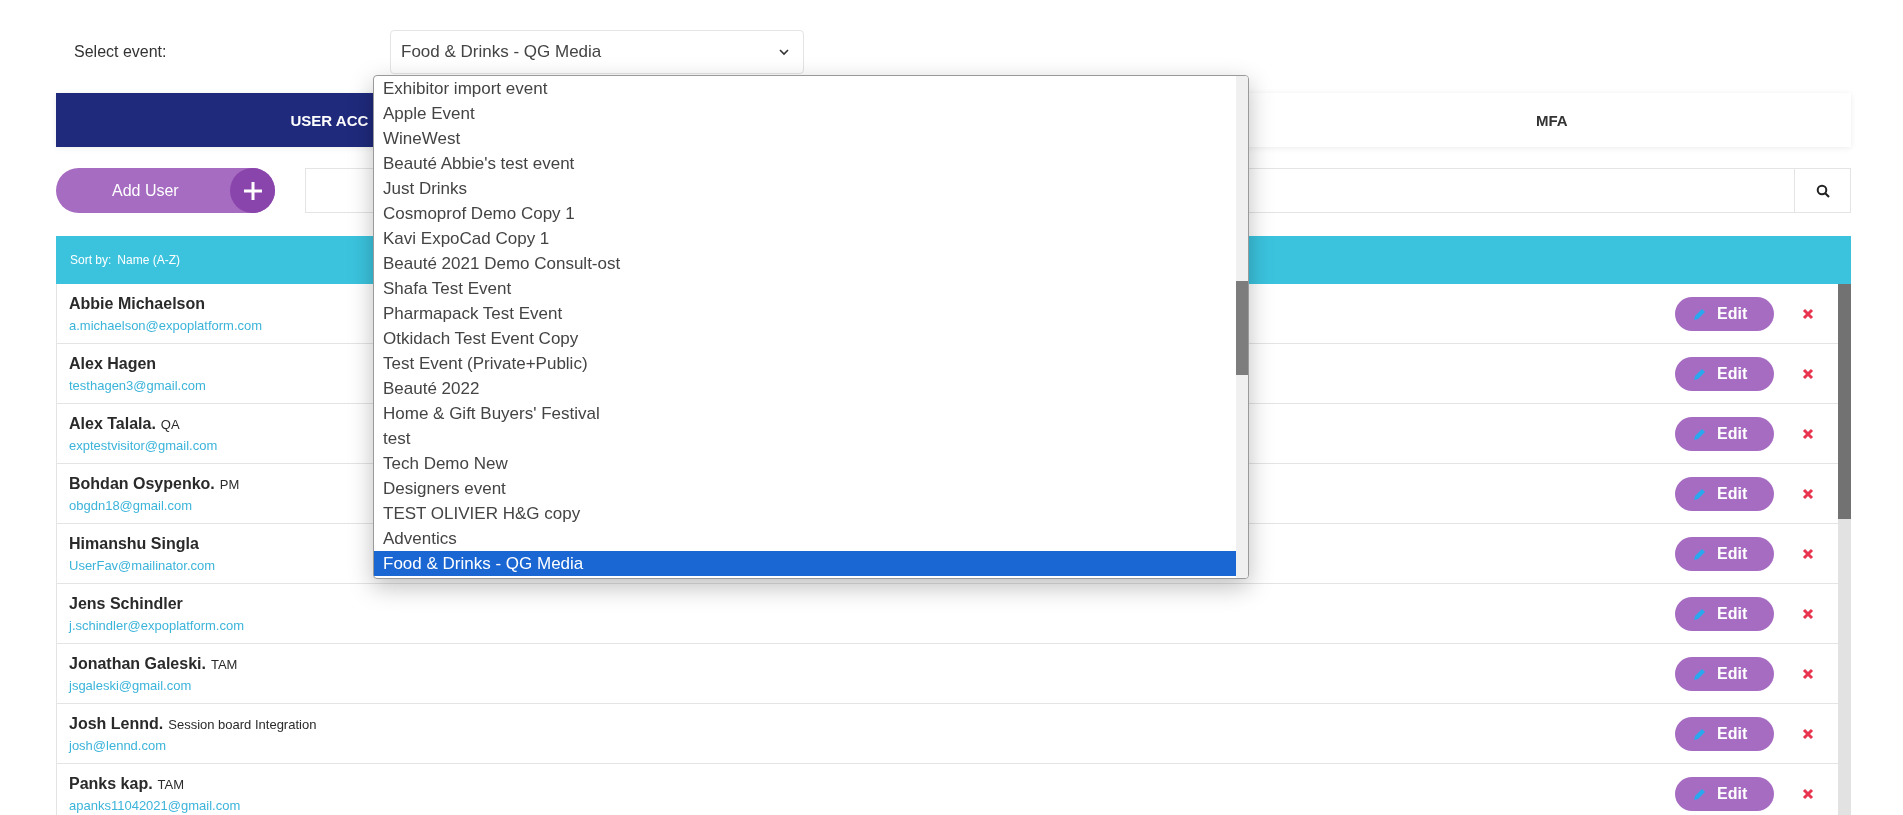  What do you see at coordinates (137, 303) in the screenshot?
I see `user-name: Abbie Michaelson` at bounding box center [137, 303].